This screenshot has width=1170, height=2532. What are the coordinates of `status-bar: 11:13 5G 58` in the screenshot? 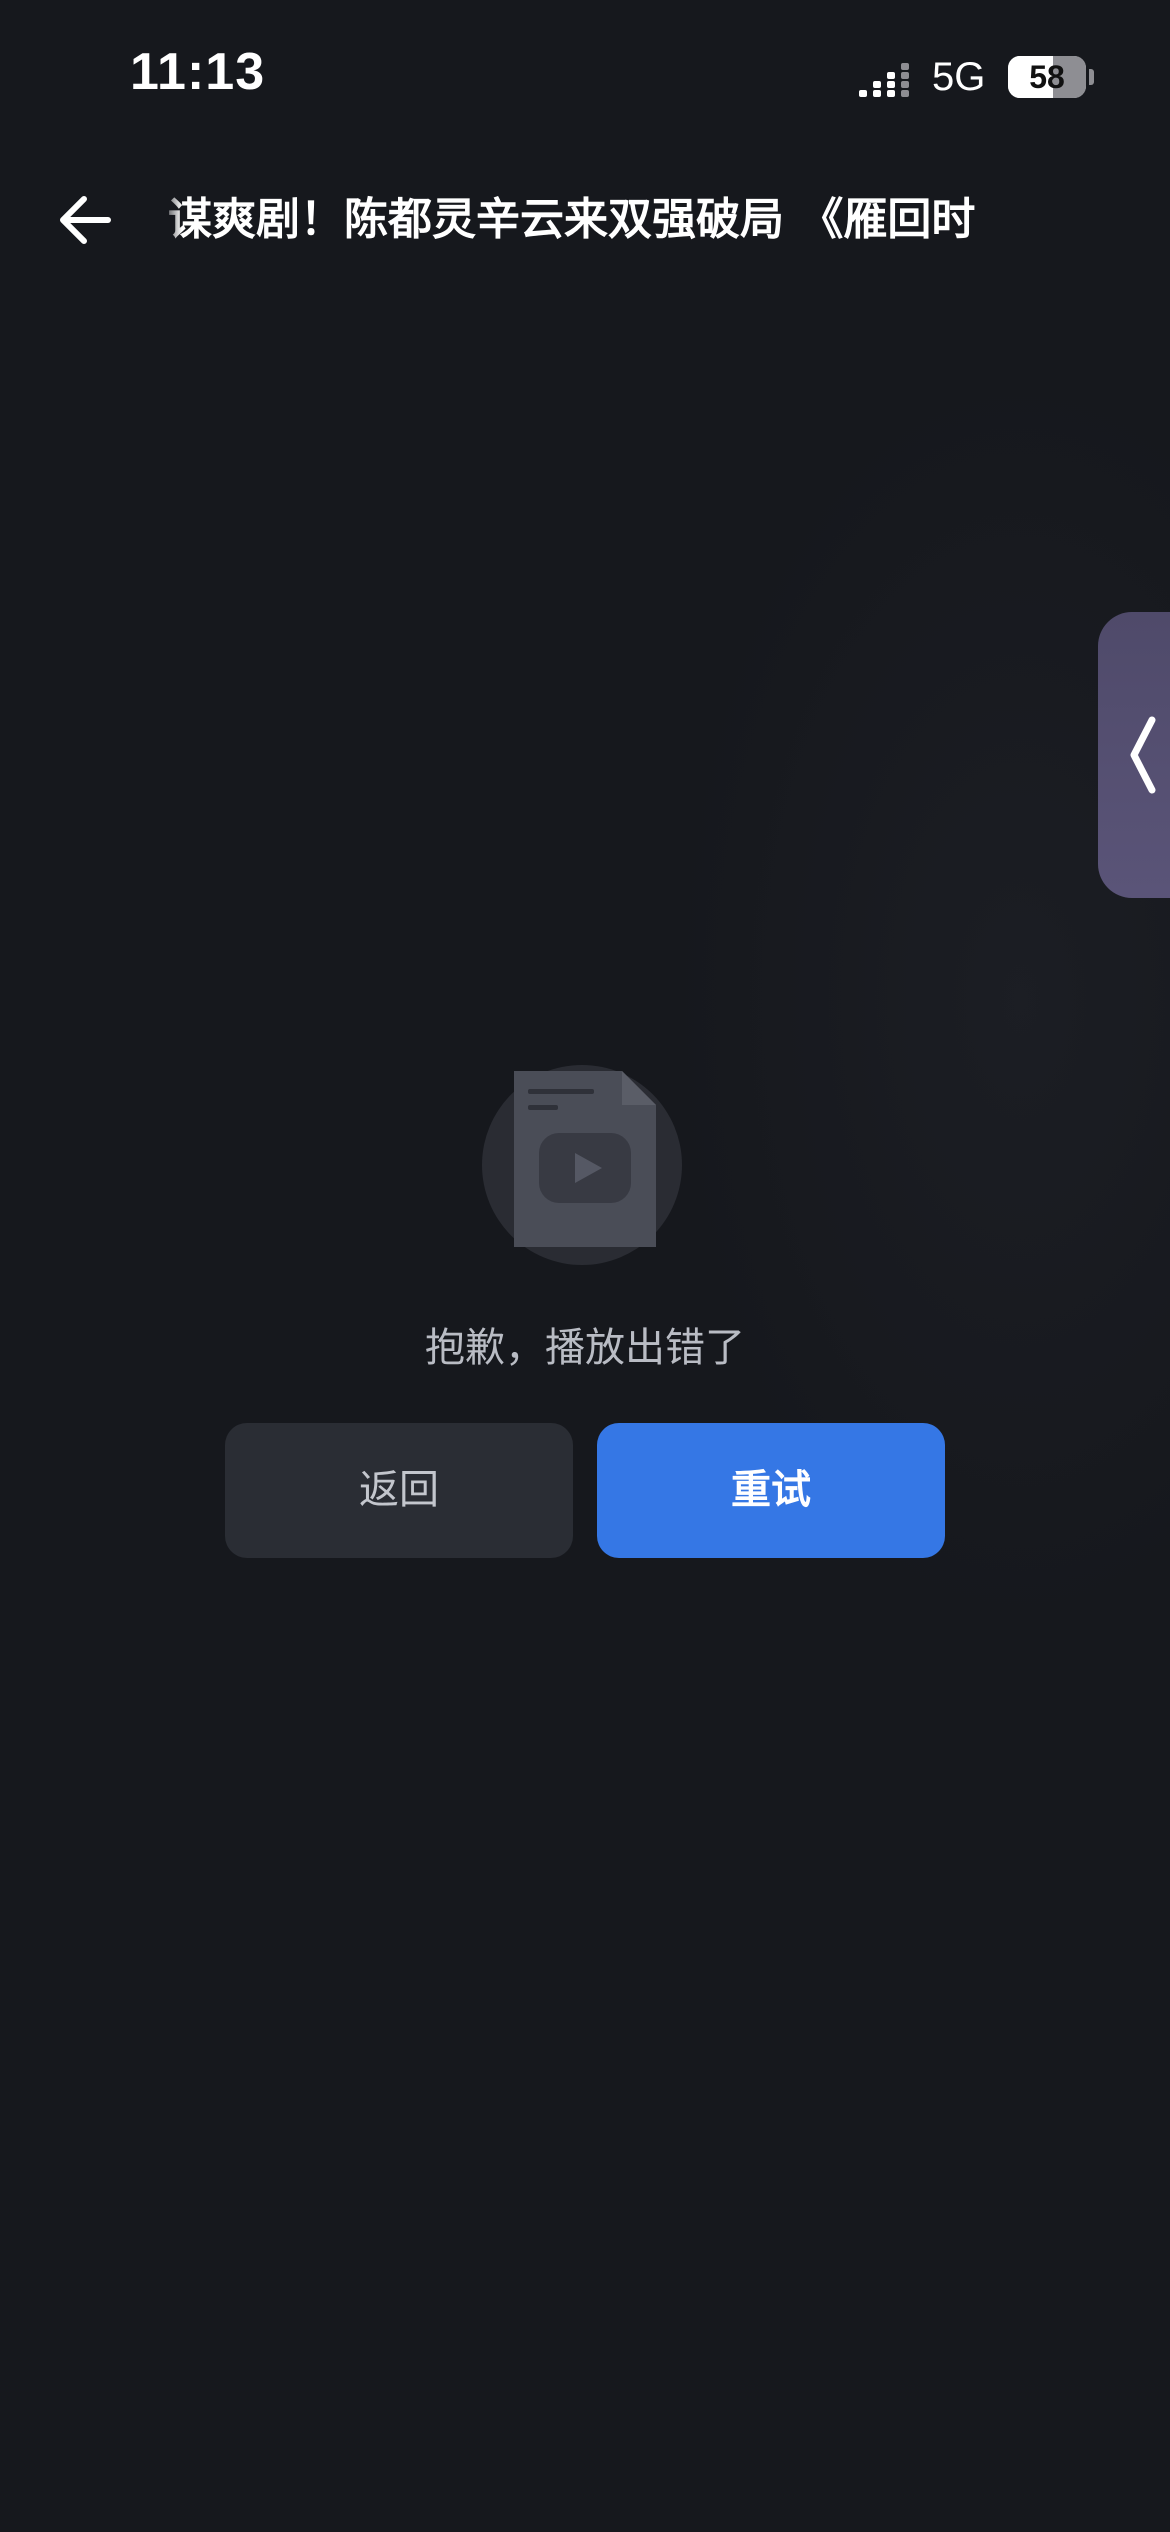 It's located at (585, 75).